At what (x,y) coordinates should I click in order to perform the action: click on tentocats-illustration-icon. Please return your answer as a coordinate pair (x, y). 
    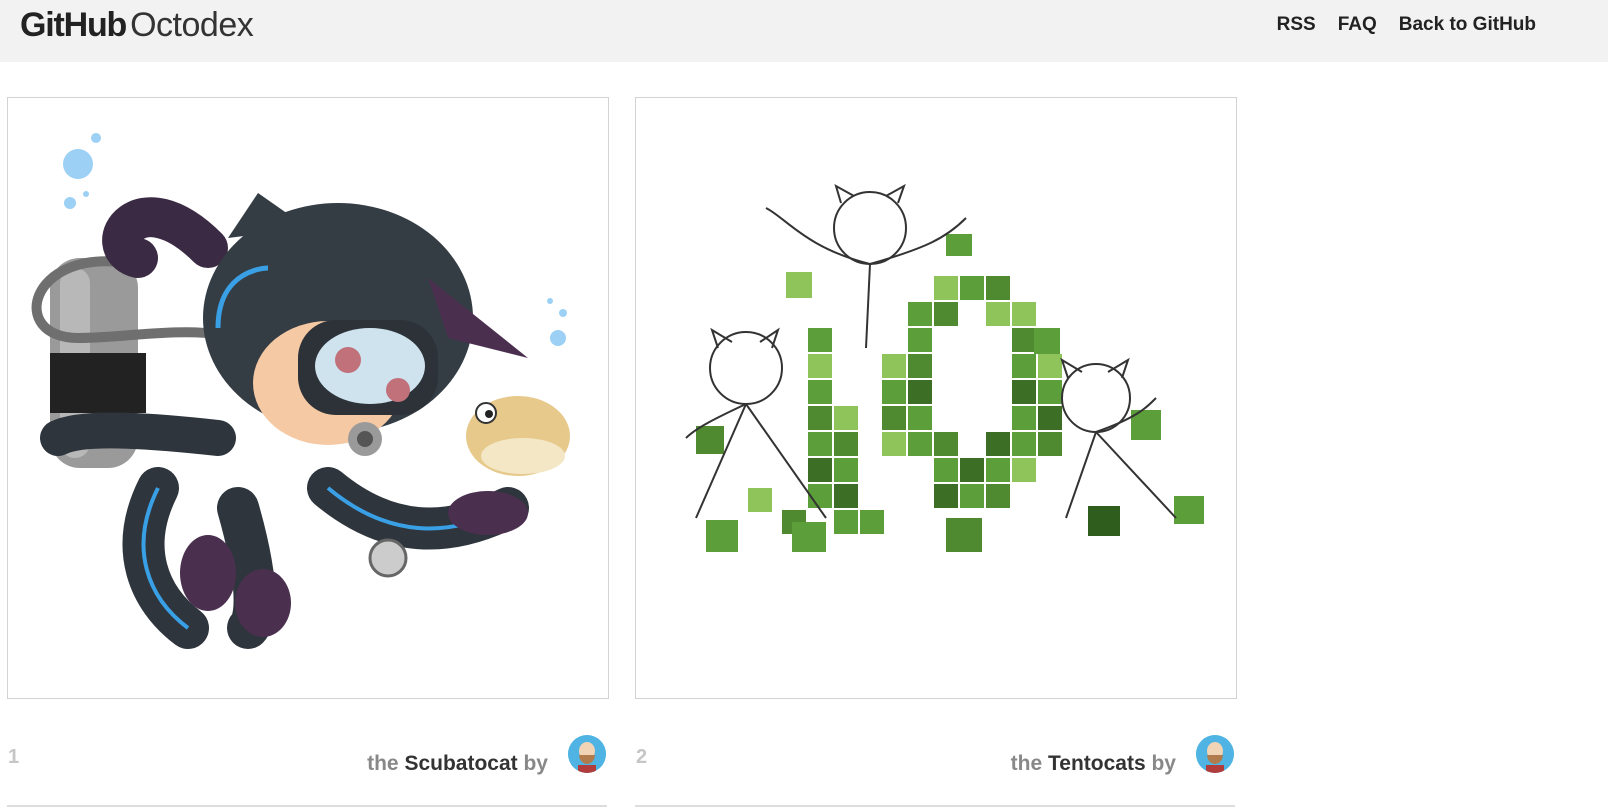
    Looking at the image, I should click on (944, 367).